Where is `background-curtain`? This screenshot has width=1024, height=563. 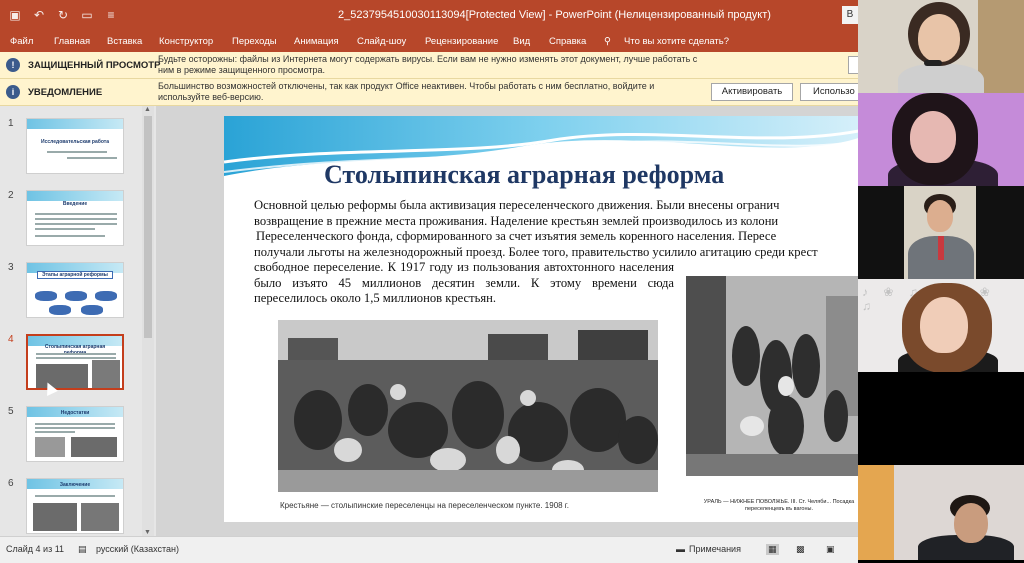 background-curtain is located at coordinates (876, 512).